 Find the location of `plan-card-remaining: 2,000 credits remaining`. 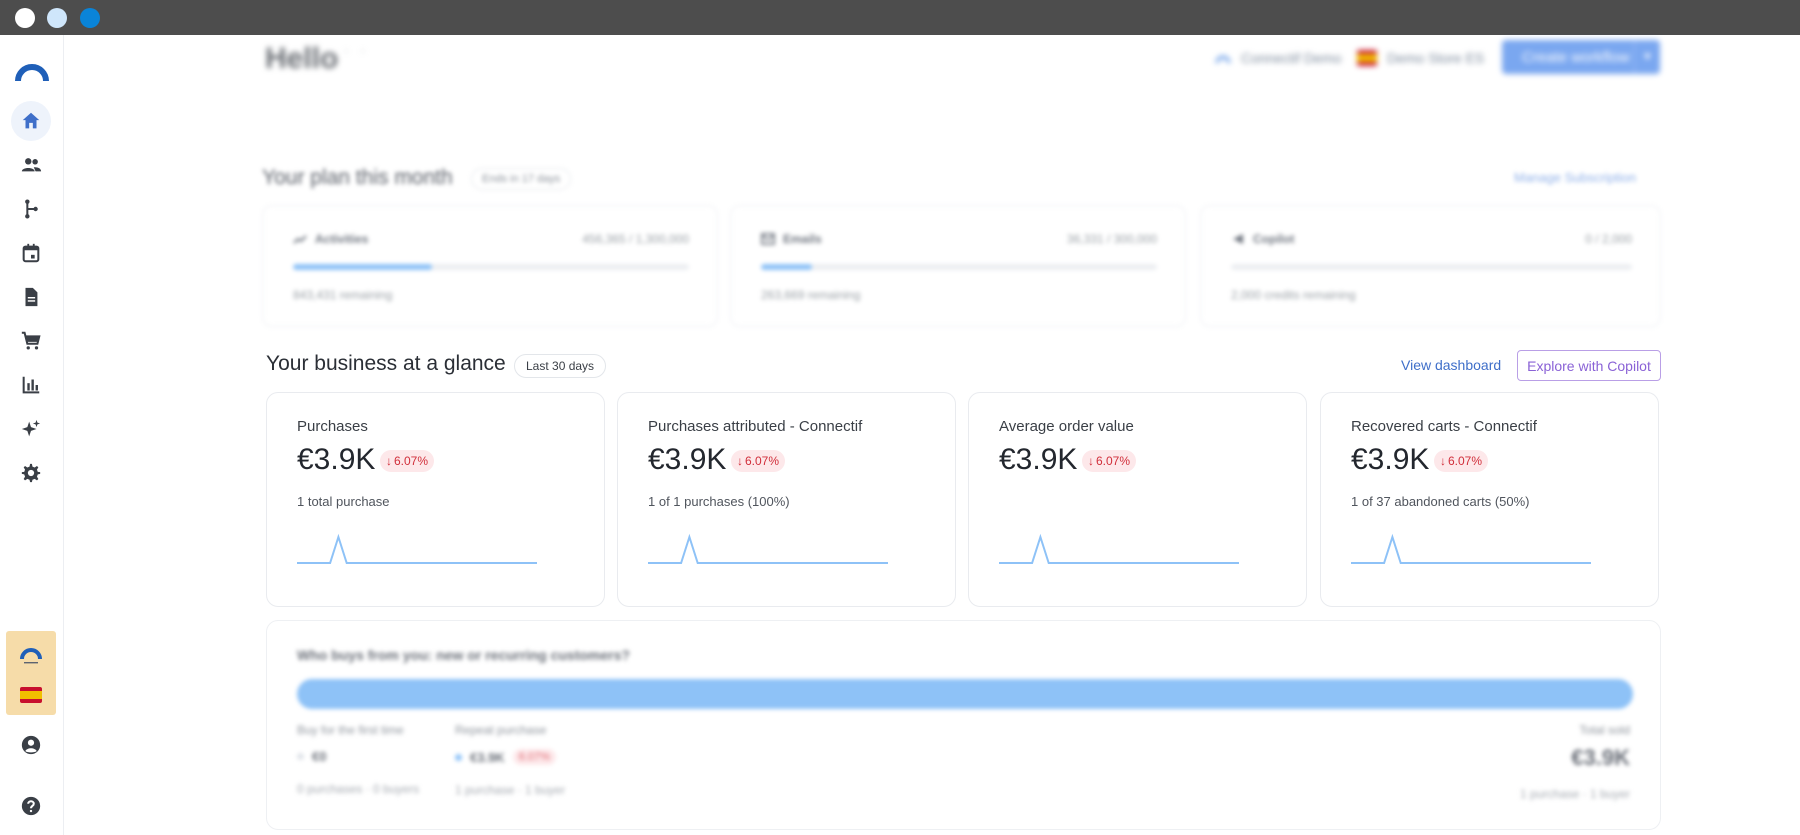

plan-card-remaining: 2,000 credits remaining is located at coordinates (1293, 295).